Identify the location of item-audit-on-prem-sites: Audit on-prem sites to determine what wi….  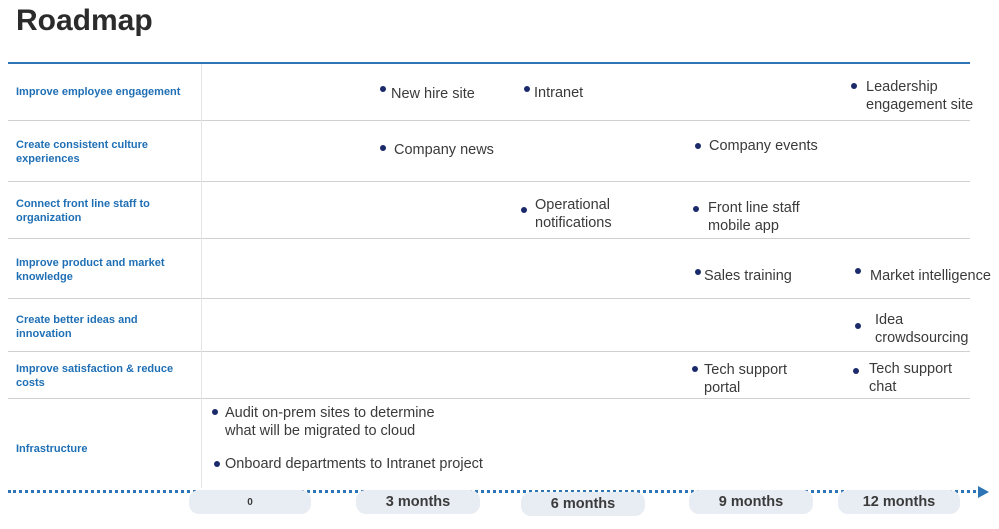
(330, 422).